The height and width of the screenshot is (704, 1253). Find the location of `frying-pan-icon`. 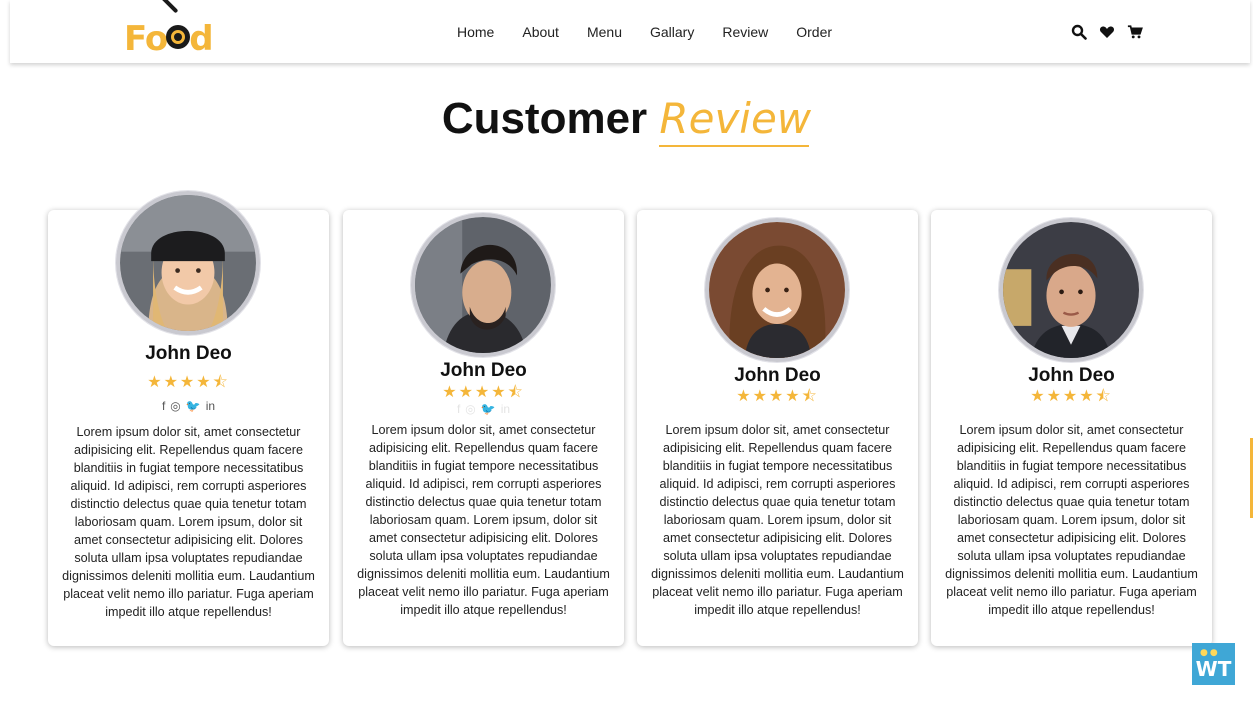

frying-pan-icon is located at coordinates (178, 37).